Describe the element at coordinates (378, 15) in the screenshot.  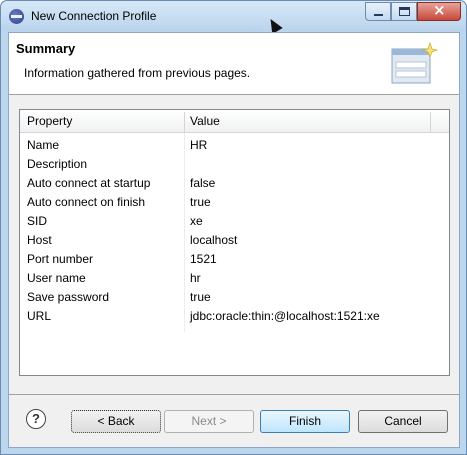
I see `minimize-icon` at that location.